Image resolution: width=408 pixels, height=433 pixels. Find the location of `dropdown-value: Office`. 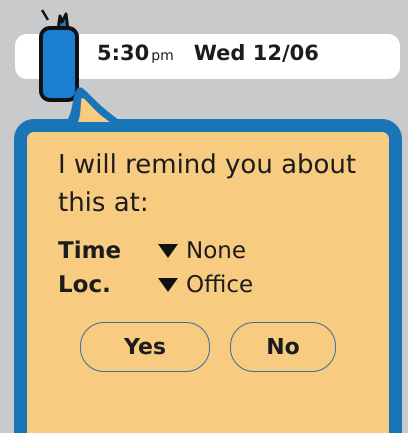

dropdown-value: Office is located at coordinates (220, 285).